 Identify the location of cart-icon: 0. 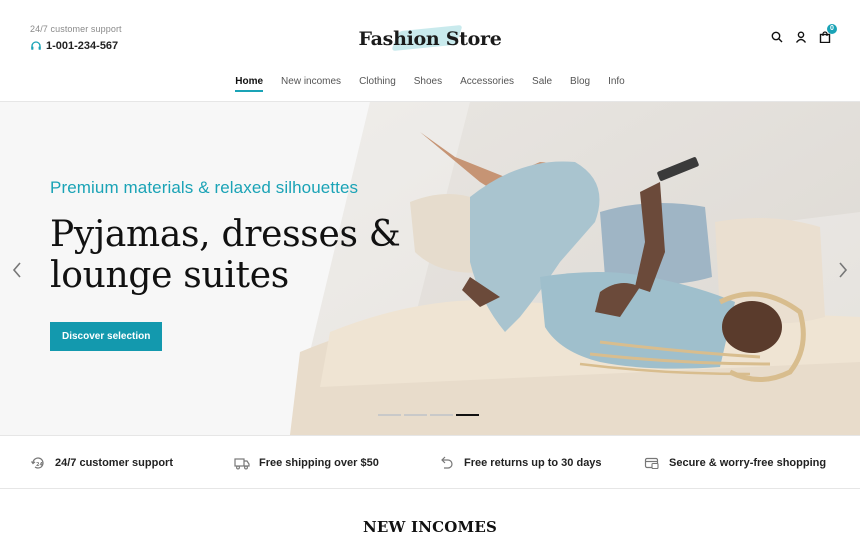
(827, 34).